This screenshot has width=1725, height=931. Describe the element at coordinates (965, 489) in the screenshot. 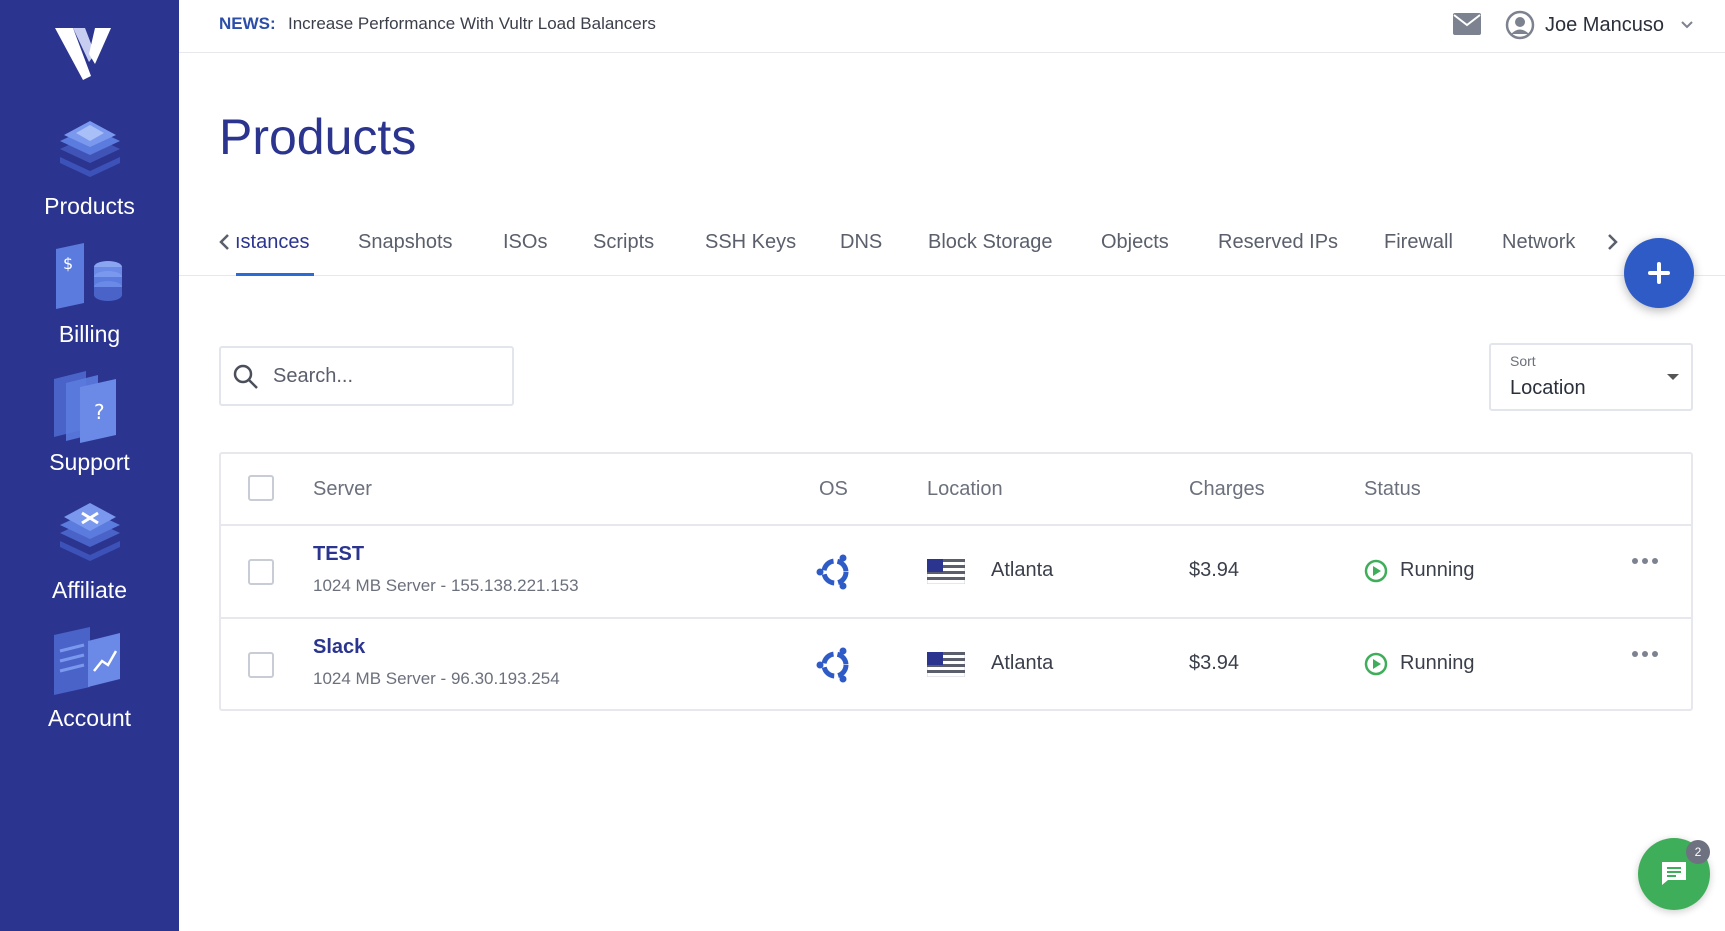

I see `header-location: Location` at that location.